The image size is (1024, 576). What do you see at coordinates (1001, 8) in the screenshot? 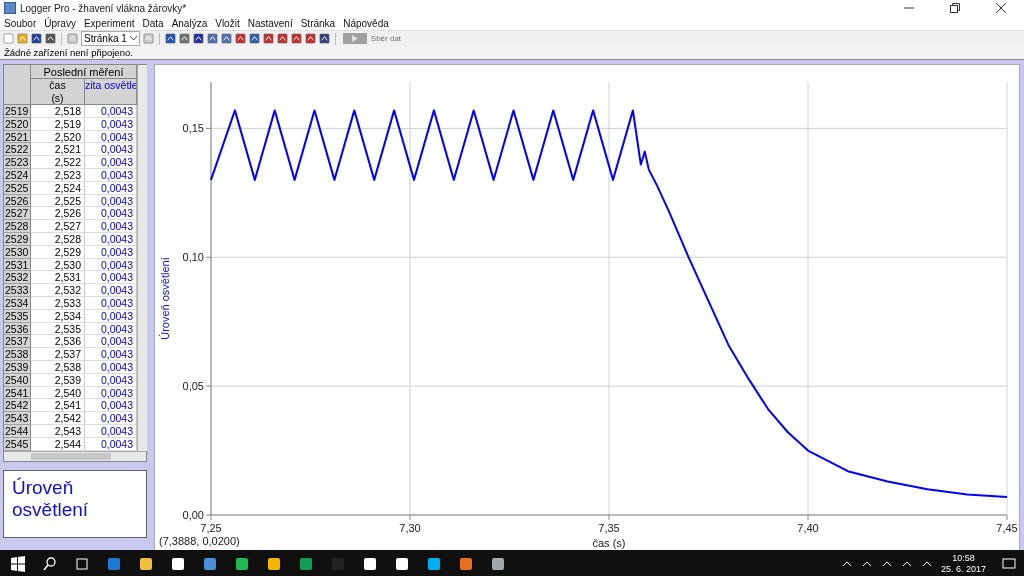
I see `close-icon` at bounding box center [1001, 8].